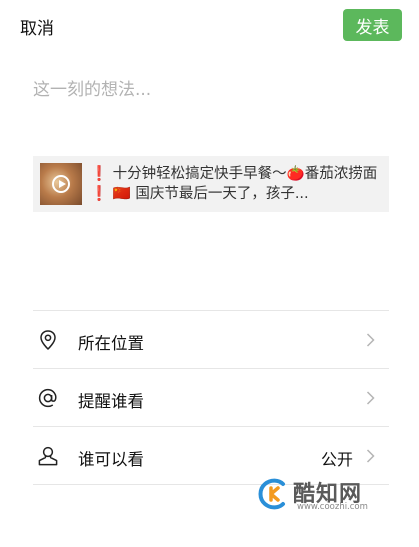  I want to click on visibility-value: 公开, so click(336, 459).